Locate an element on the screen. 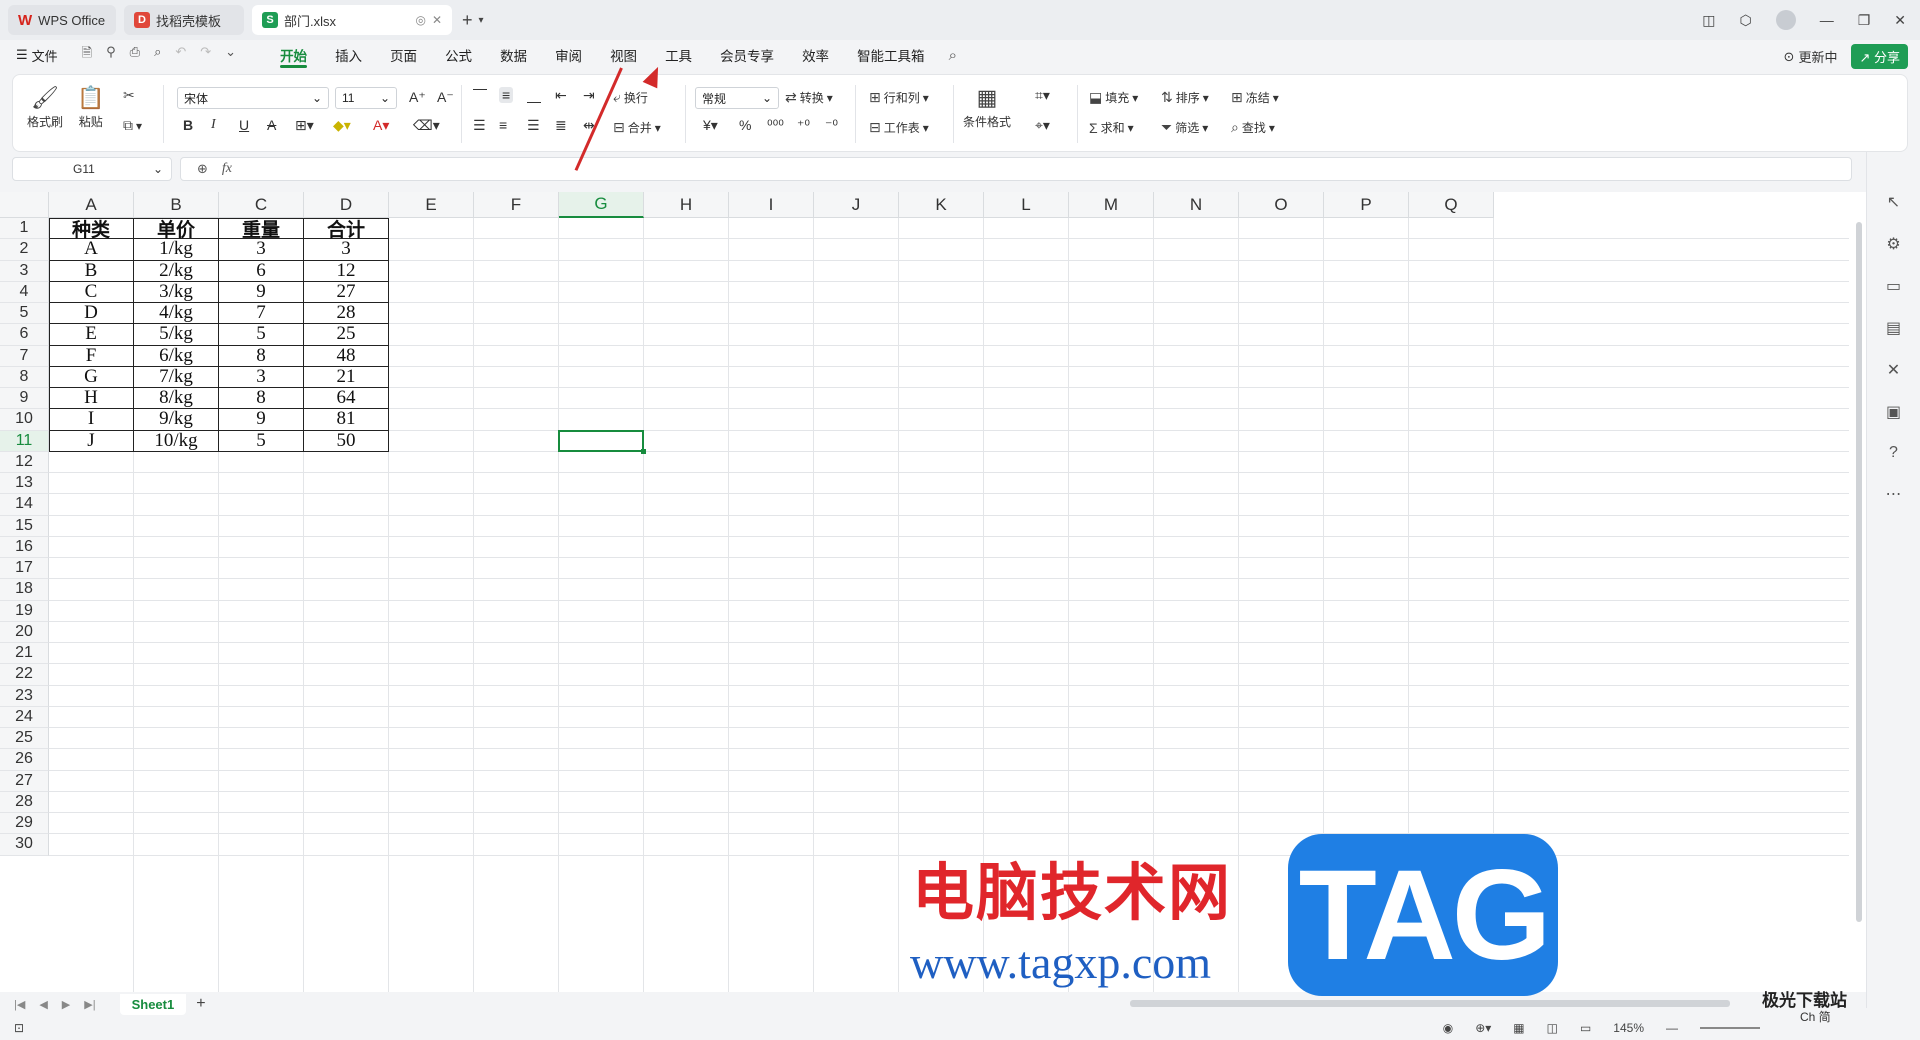 The image size is (1920, 1040). table-cell: 8/kg is located at coordinates (176, 398).